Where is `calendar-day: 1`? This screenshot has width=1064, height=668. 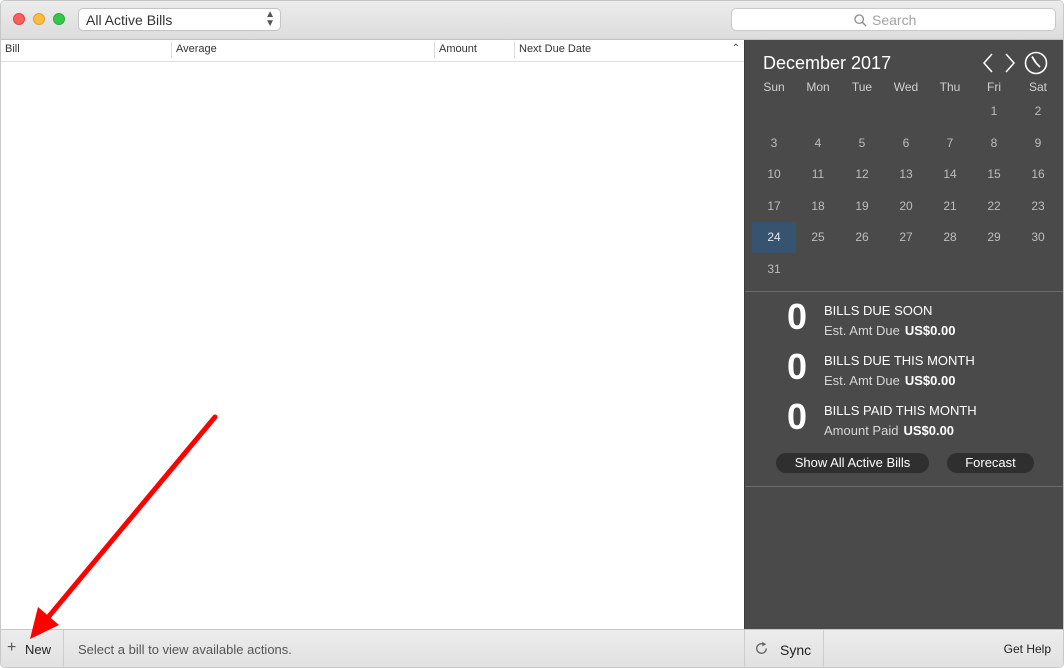
calendar-day: 1 is located at coordinates (994, 111).